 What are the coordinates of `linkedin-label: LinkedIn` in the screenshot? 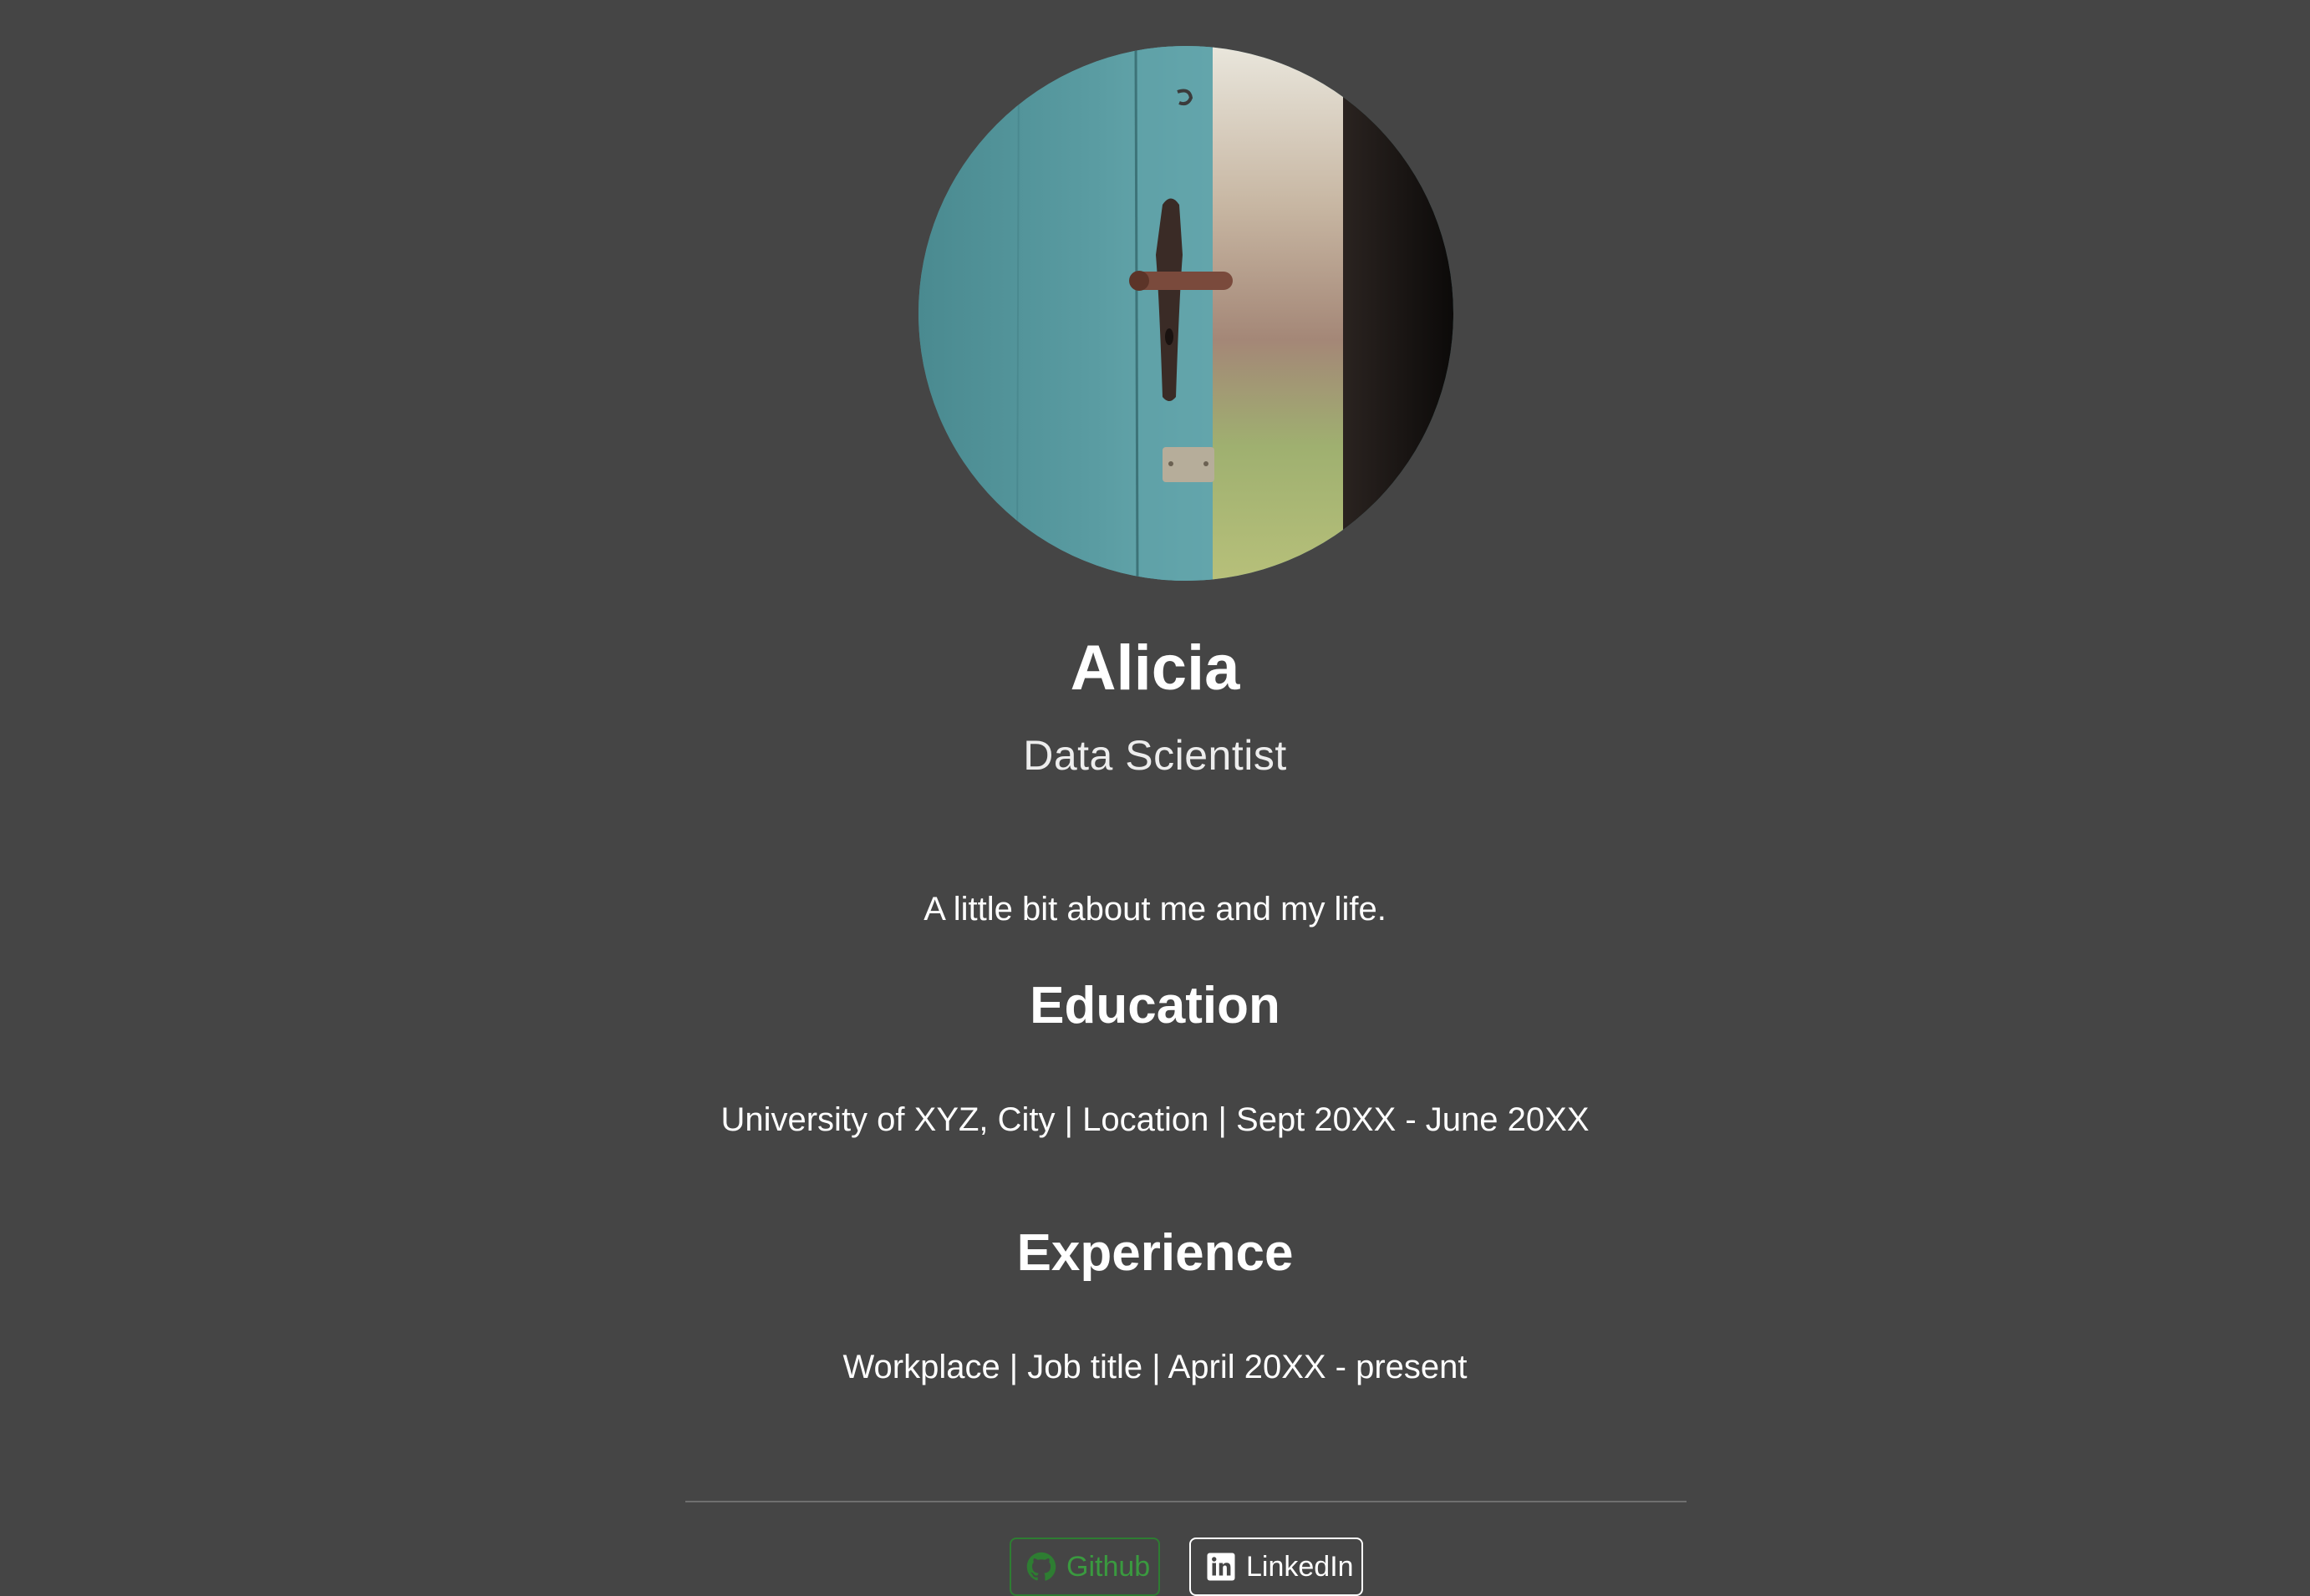 It's located at (1300, 1566).